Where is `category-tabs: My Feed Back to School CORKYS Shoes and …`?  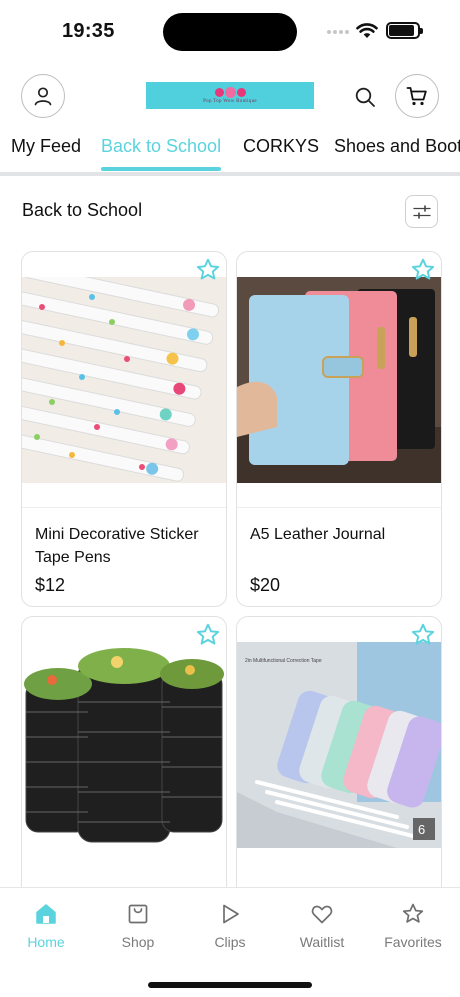 category-tabs: My Feed Back to School CORKYS Shoes and … is located at coordinates (230, 152).